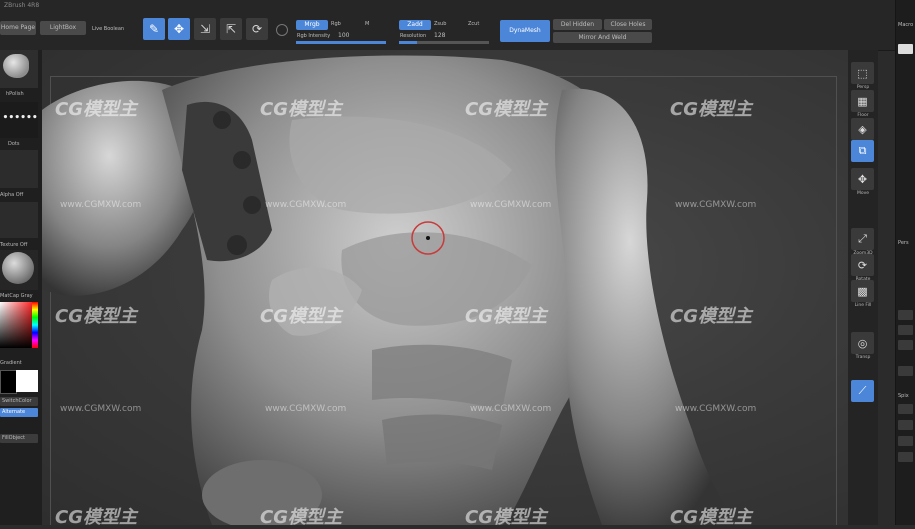 The image size is (915, 529). Describe the element at coordinates (863, 193) in the screenshot. I see `move-label: Move` at that location.